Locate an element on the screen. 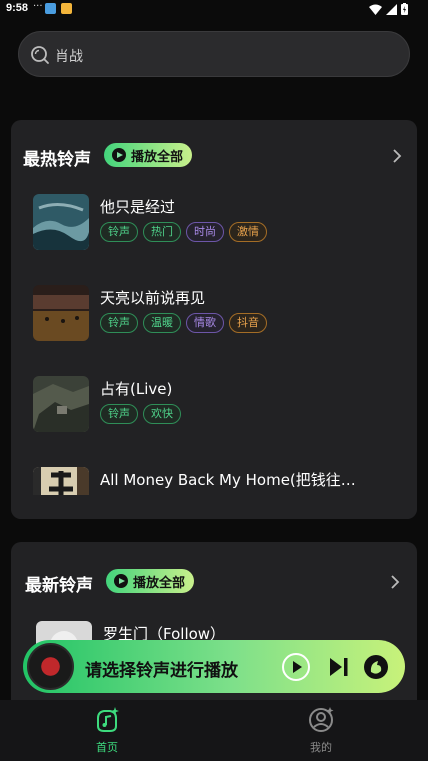 The width and height of the screenshot is (428, 761). tag: 温暖 is located at coordinates (162, 323).